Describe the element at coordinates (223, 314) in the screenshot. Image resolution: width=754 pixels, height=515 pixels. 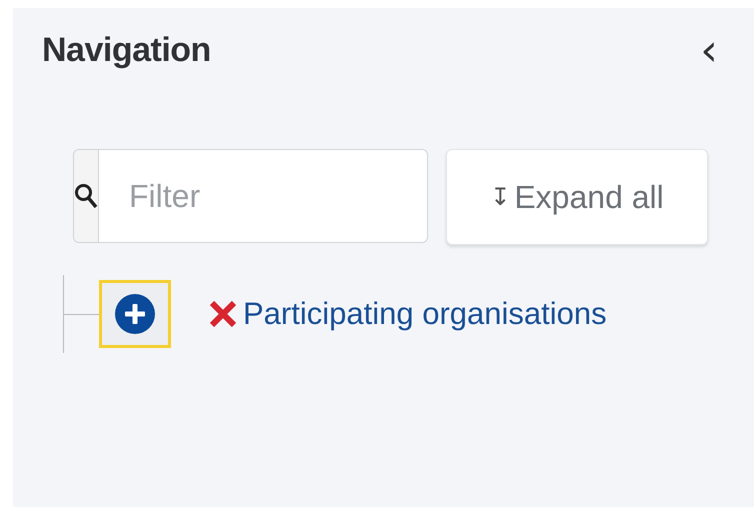
I see `cross-icon` at that location.